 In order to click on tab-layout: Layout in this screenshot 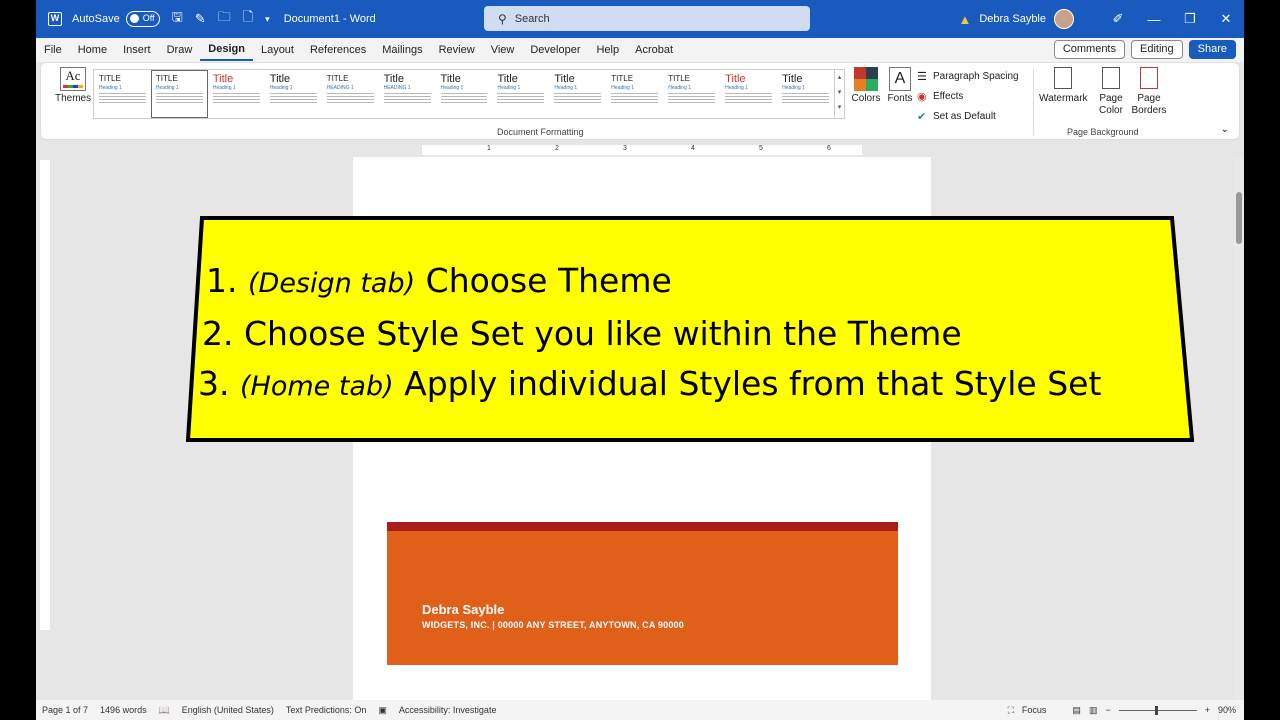, I will do `click(277, 50)`.